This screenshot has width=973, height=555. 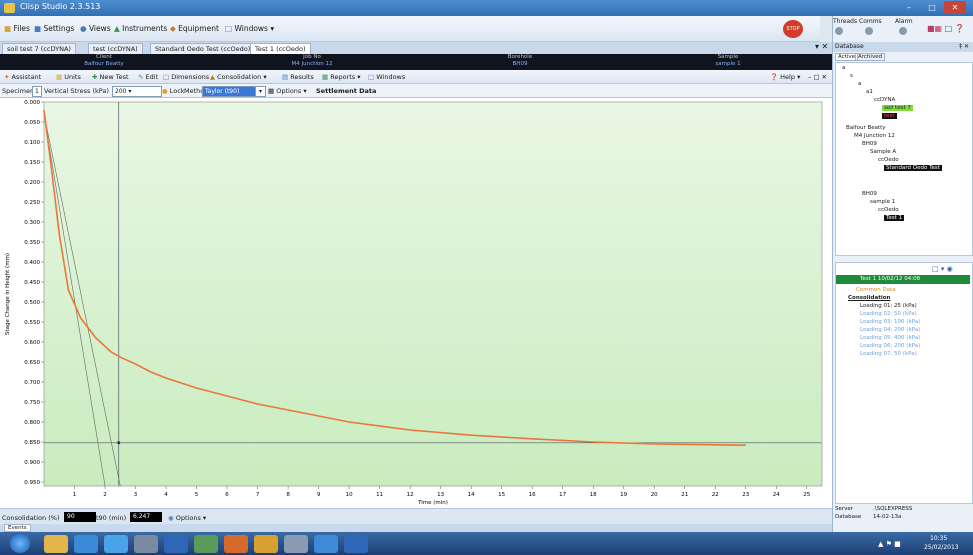 I want to click on dimensions-icon: □, so click(x=166, y=77).